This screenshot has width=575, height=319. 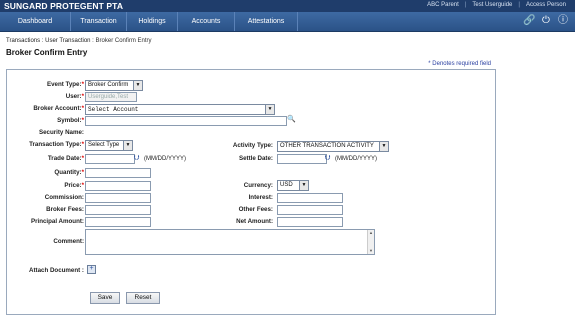 I want to click on other-fees-field, so click(x=310, y=210).